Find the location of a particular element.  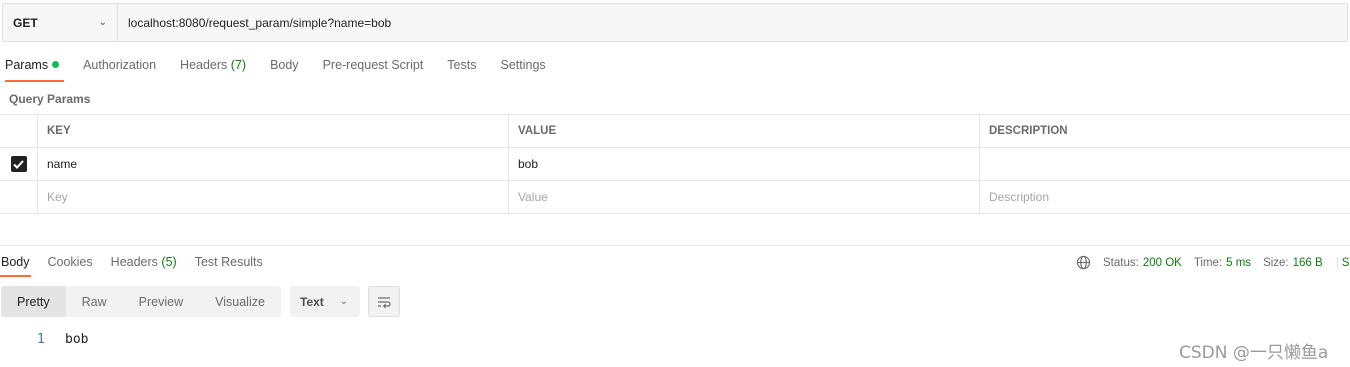

view-preview-button: Preview is located at coordinates (161, 301).